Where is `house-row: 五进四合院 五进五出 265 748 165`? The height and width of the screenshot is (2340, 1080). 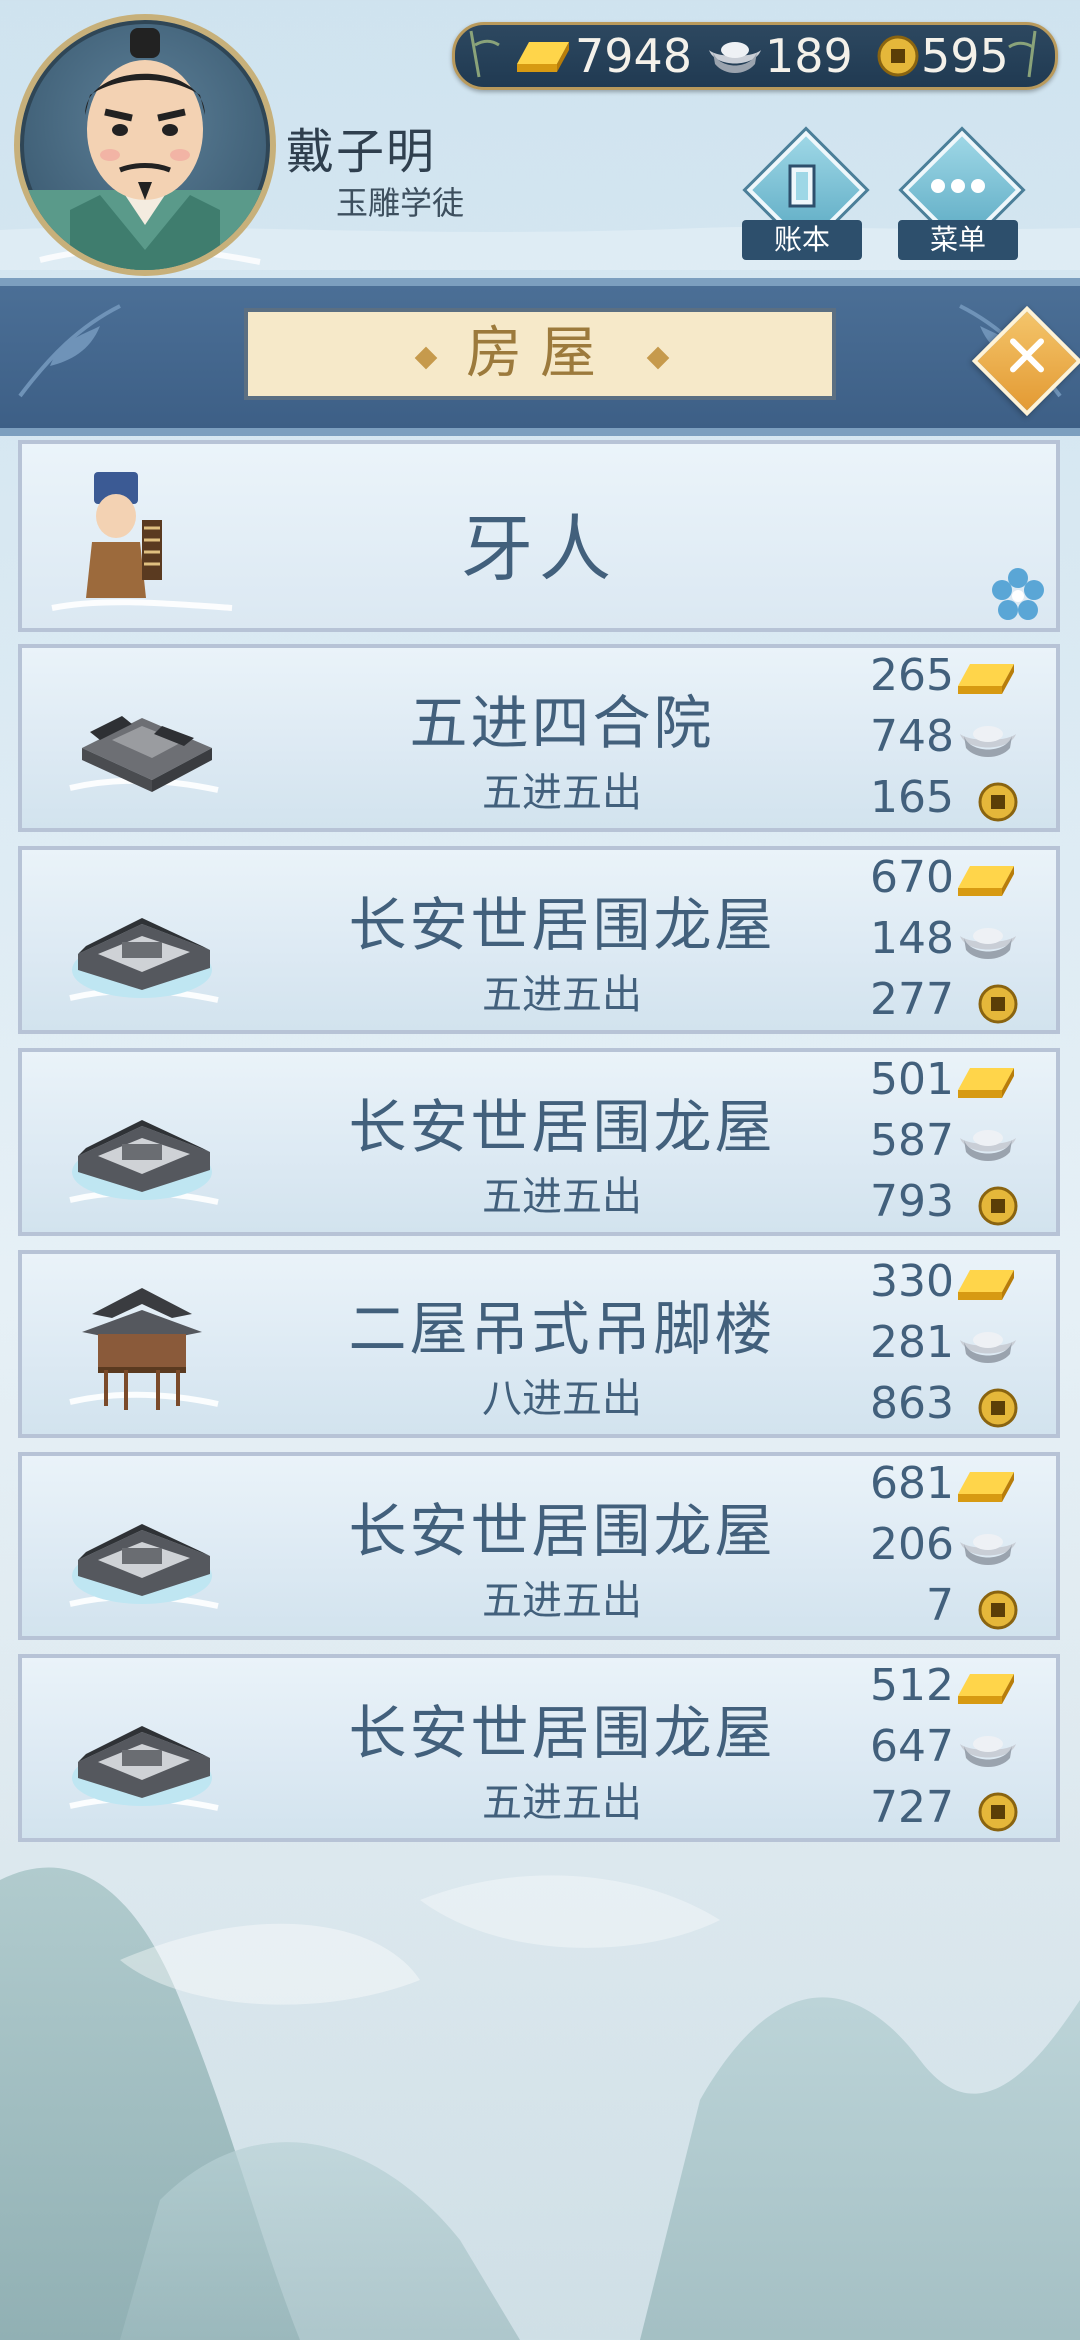
house-row: 五进四合院 五进五出 265 748 165 is located at coordinates (539, 738).